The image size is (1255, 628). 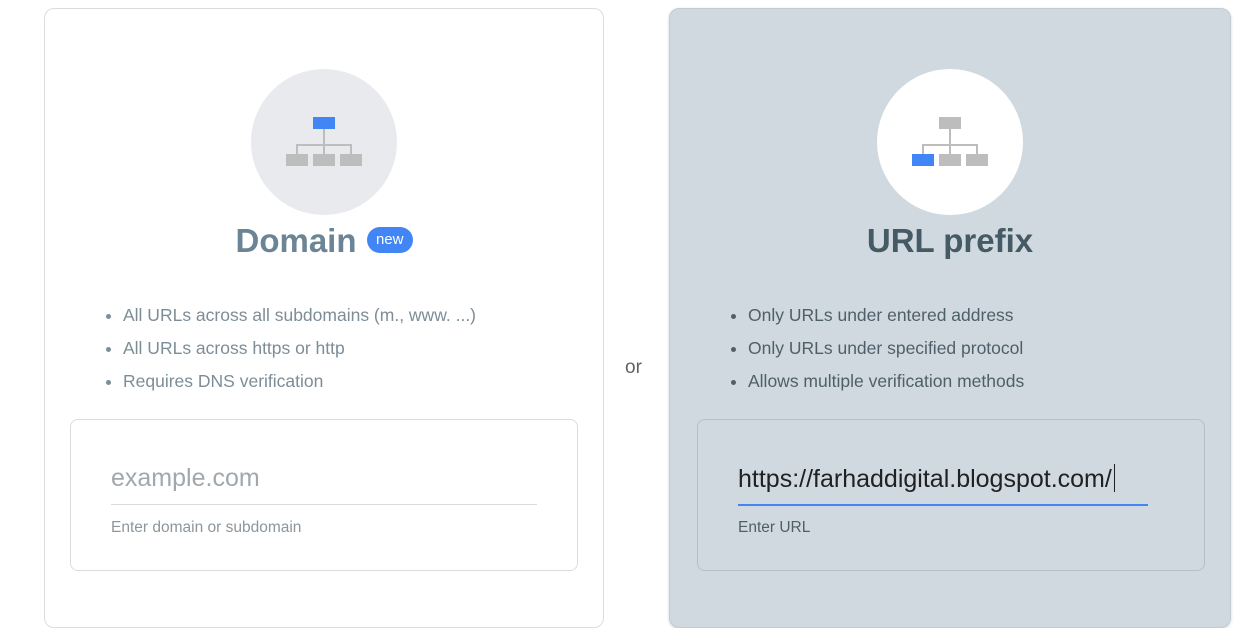 I want to click on domain-input: example.com, so click(x=185, y=478).